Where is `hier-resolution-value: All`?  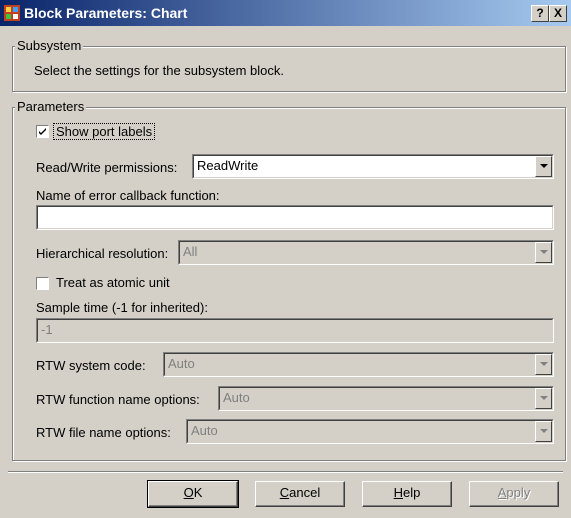 hier-resolution-value: All is located at coordinates (190, 251).